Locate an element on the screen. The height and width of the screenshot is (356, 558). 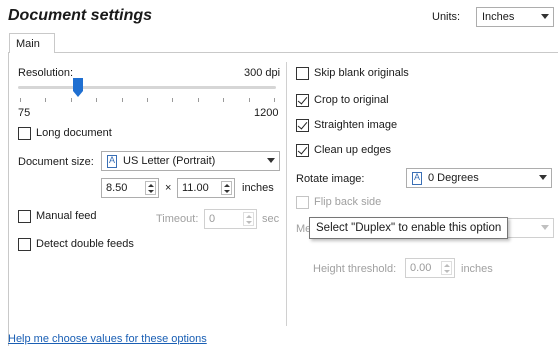
document-size-value: US Letter (Portrait) is located at coordinates (169, 161).